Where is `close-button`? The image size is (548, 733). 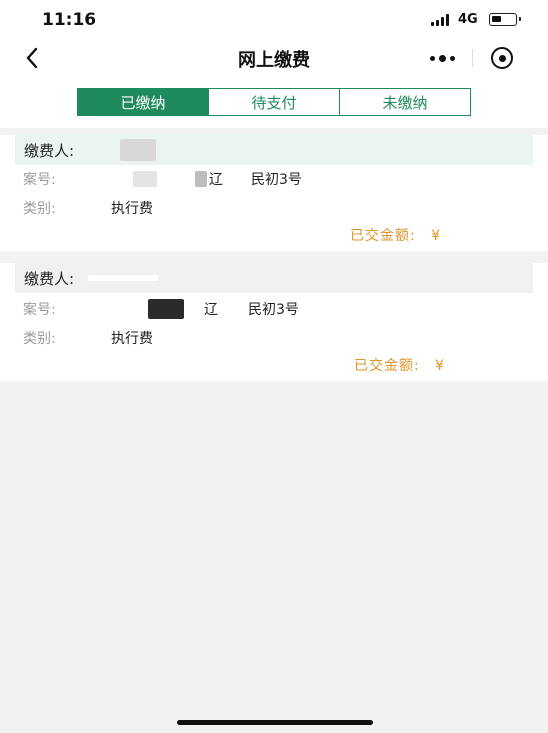 close-button is located at coordinates (502, 58).